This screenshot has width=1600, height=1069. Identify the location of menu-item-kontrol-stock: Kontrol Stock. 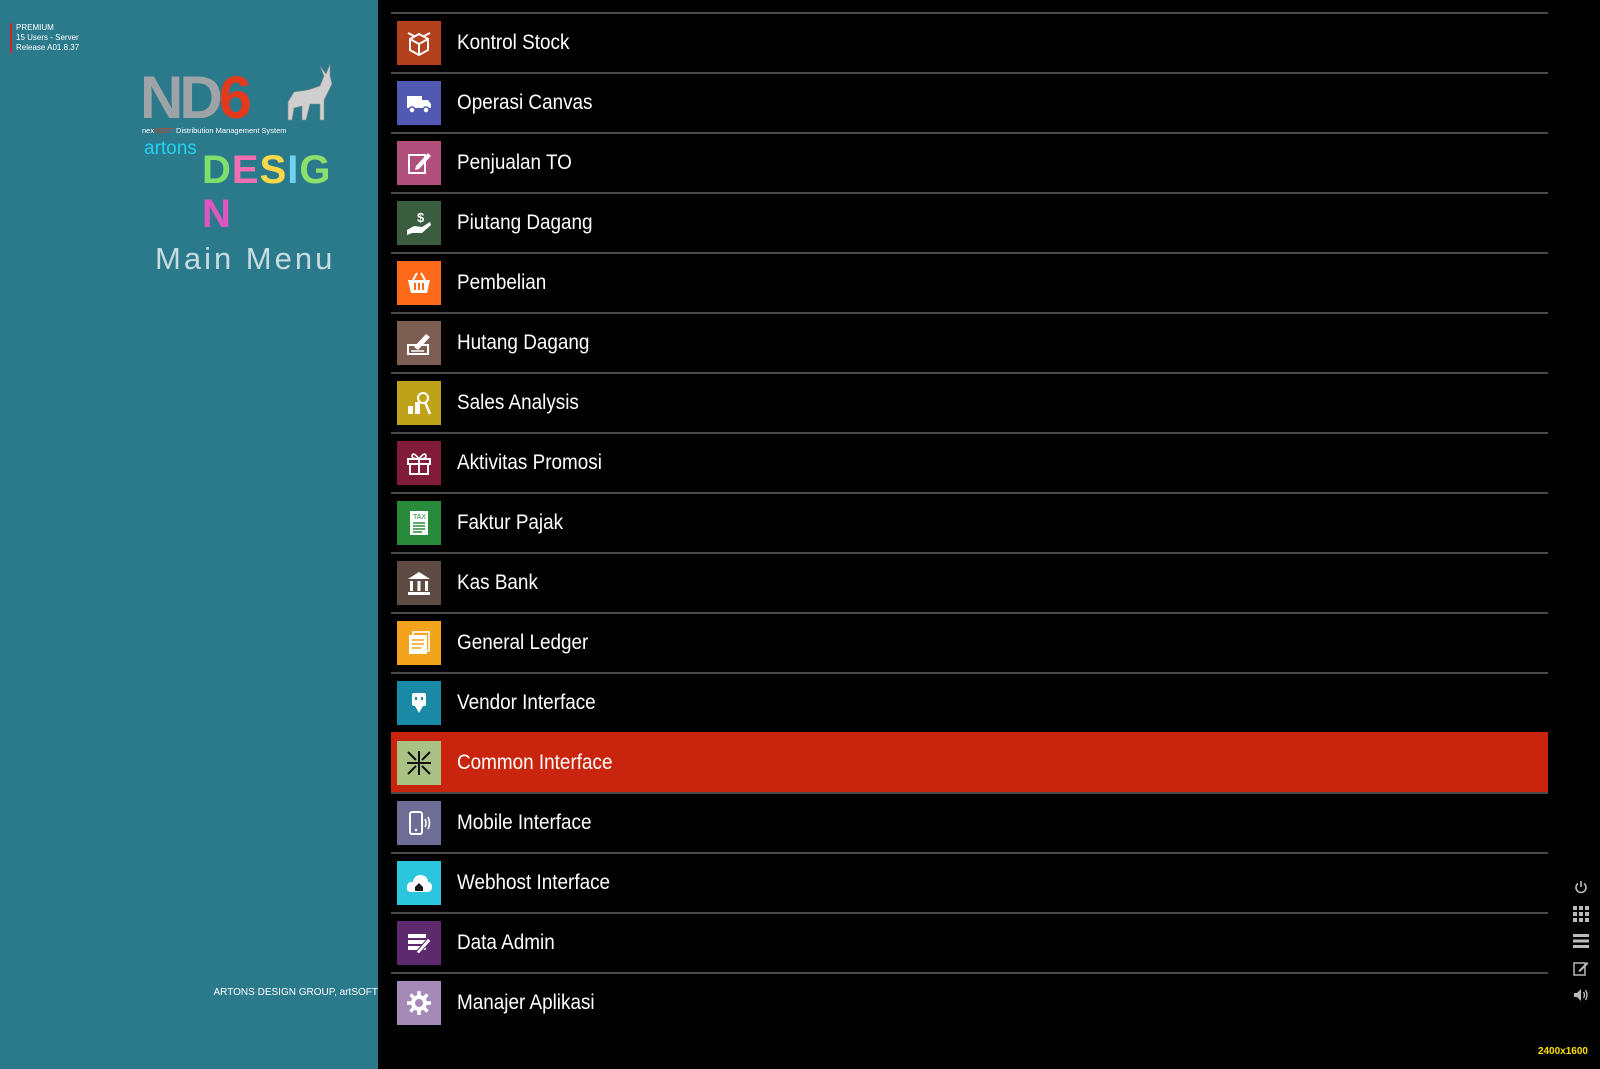
(969, 42).